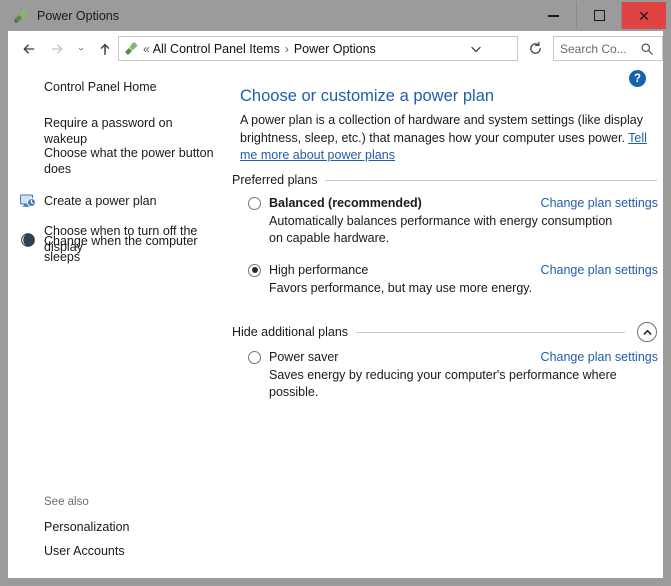 Image resolution: width=671 pixels, height=586 pixels. Describe the element at coordinates (129, 161) in the screenshot. I see `sidebar-item-choose-power-button-does: Choose what the power button does` at that location.